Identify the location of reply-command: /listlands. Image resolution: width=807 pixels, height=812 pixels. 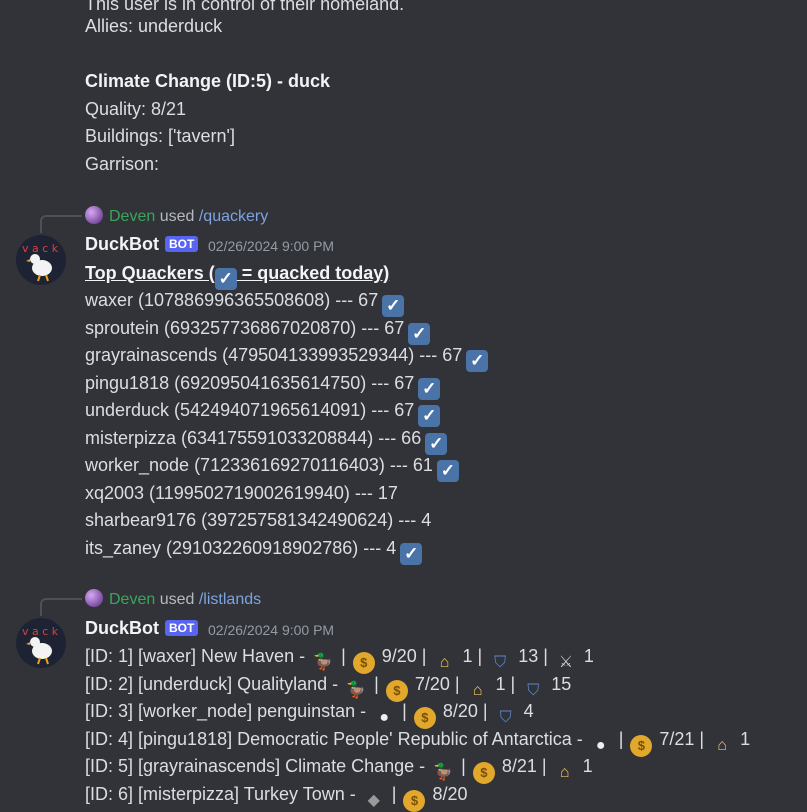
(230, 599).